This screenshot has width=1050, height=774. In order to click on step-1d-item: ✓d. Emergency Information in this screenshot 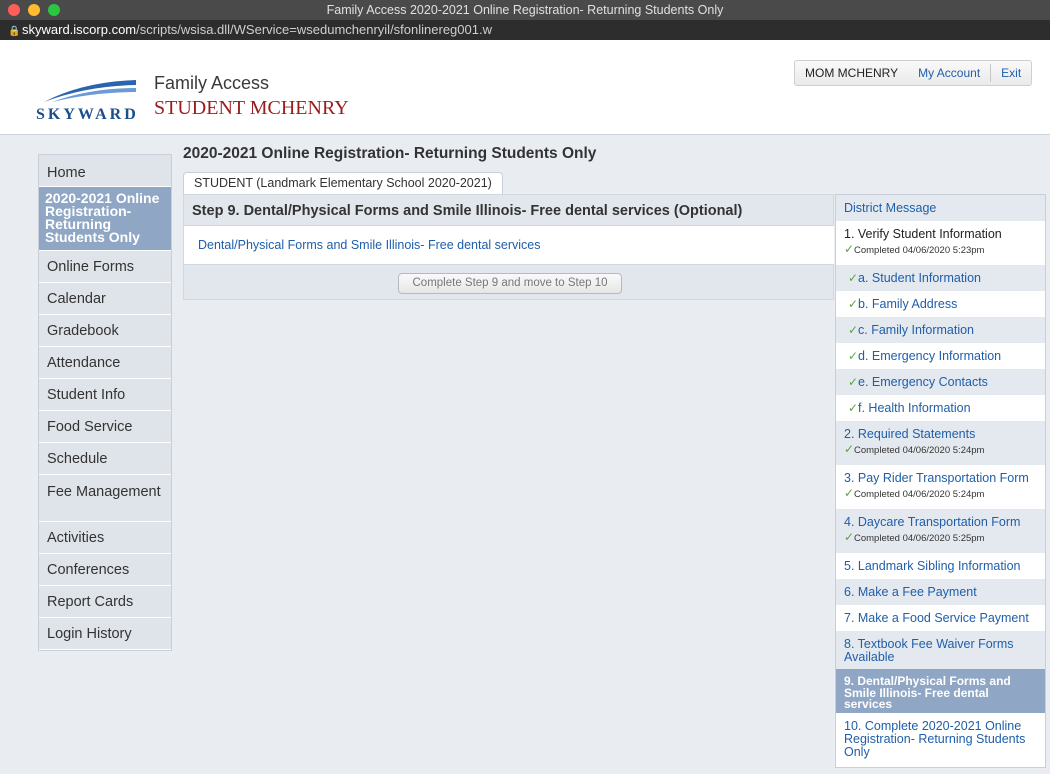, I will do `click(940, 356)`.